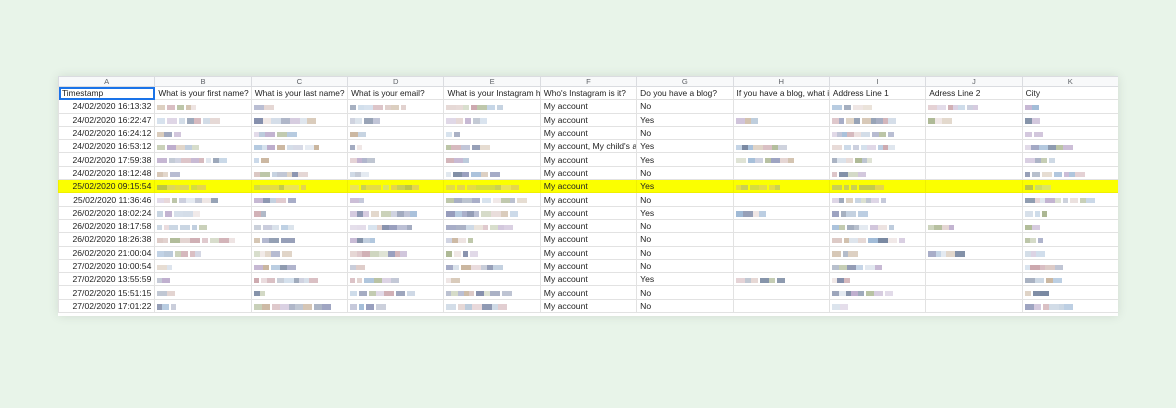 This screenshot has height=408, width=1176. Describe the element at coordinates (685, 93) in the screenshot. I see `header-cell-g: Do you have a blog?` at that location.